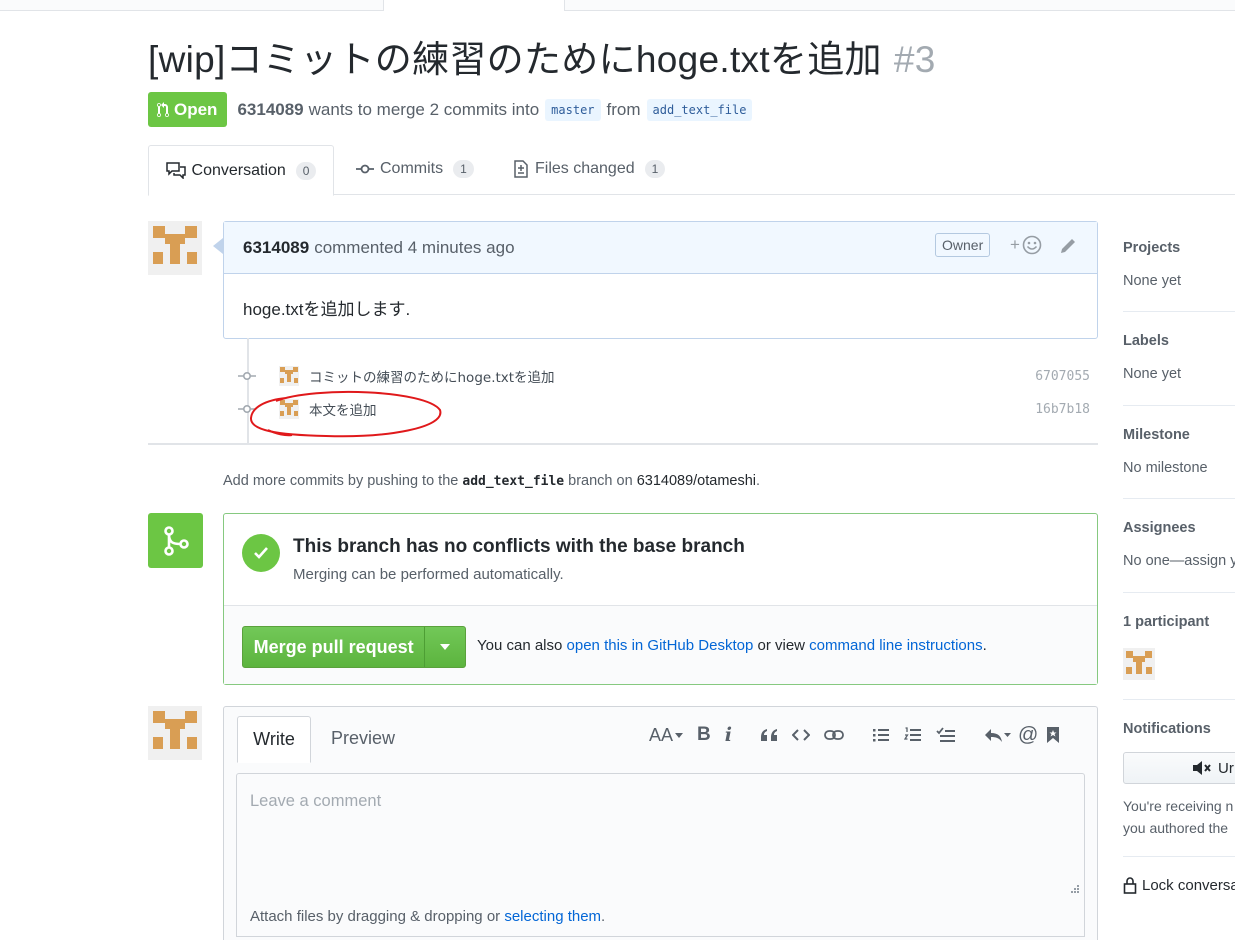 The height and width of the screenshot is (940, 1235). I want to click on quote-icon, so click(768, 735).